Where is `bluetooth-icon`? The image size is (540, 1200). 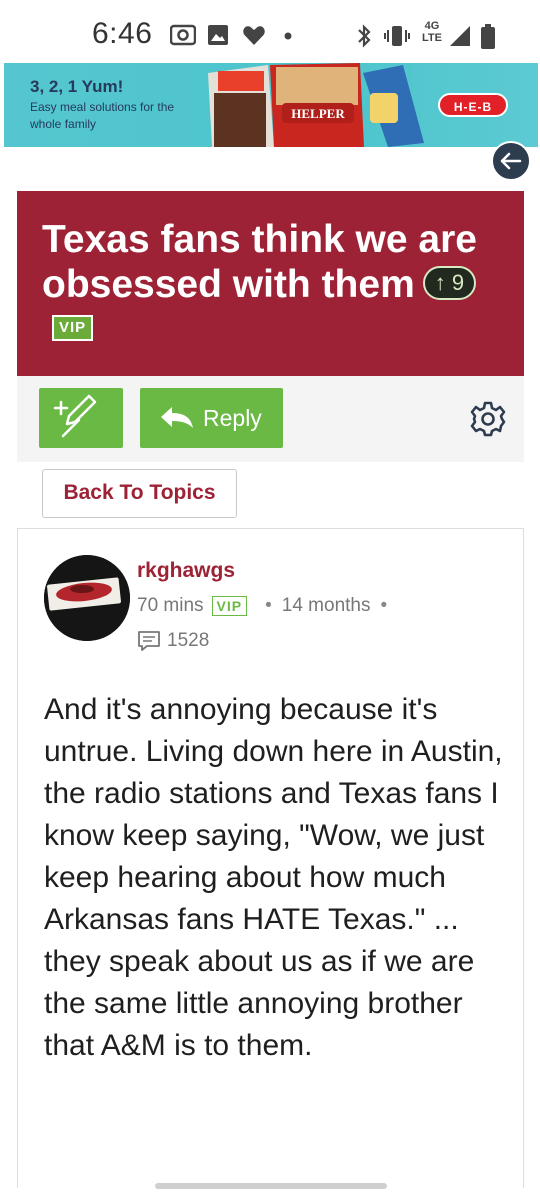
bluetooth-icon is located at coordinates (364, 36).